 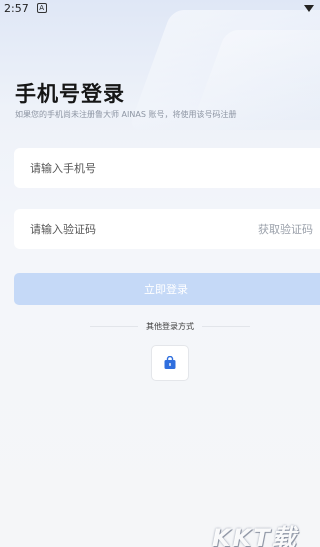 I want to click on other-login-divider: 其他登录方式, so click(x=170, y=326).